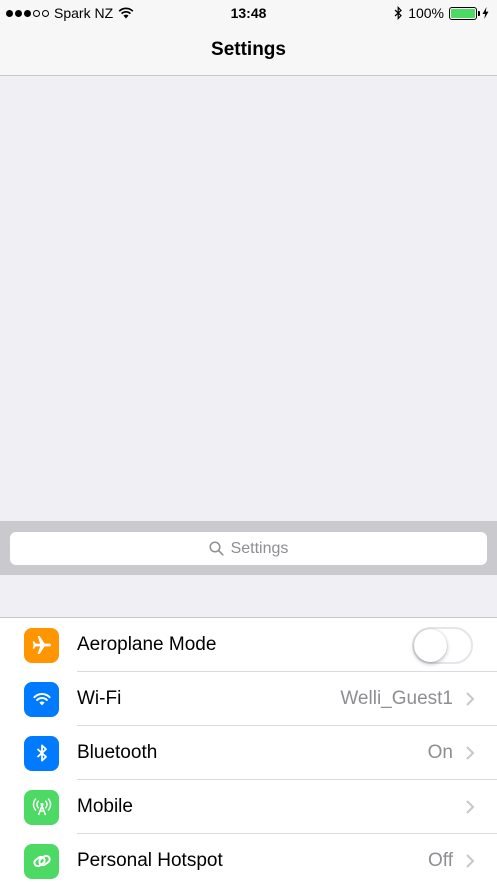  I want to click on nav-bar: Settings, so click(248, 51).